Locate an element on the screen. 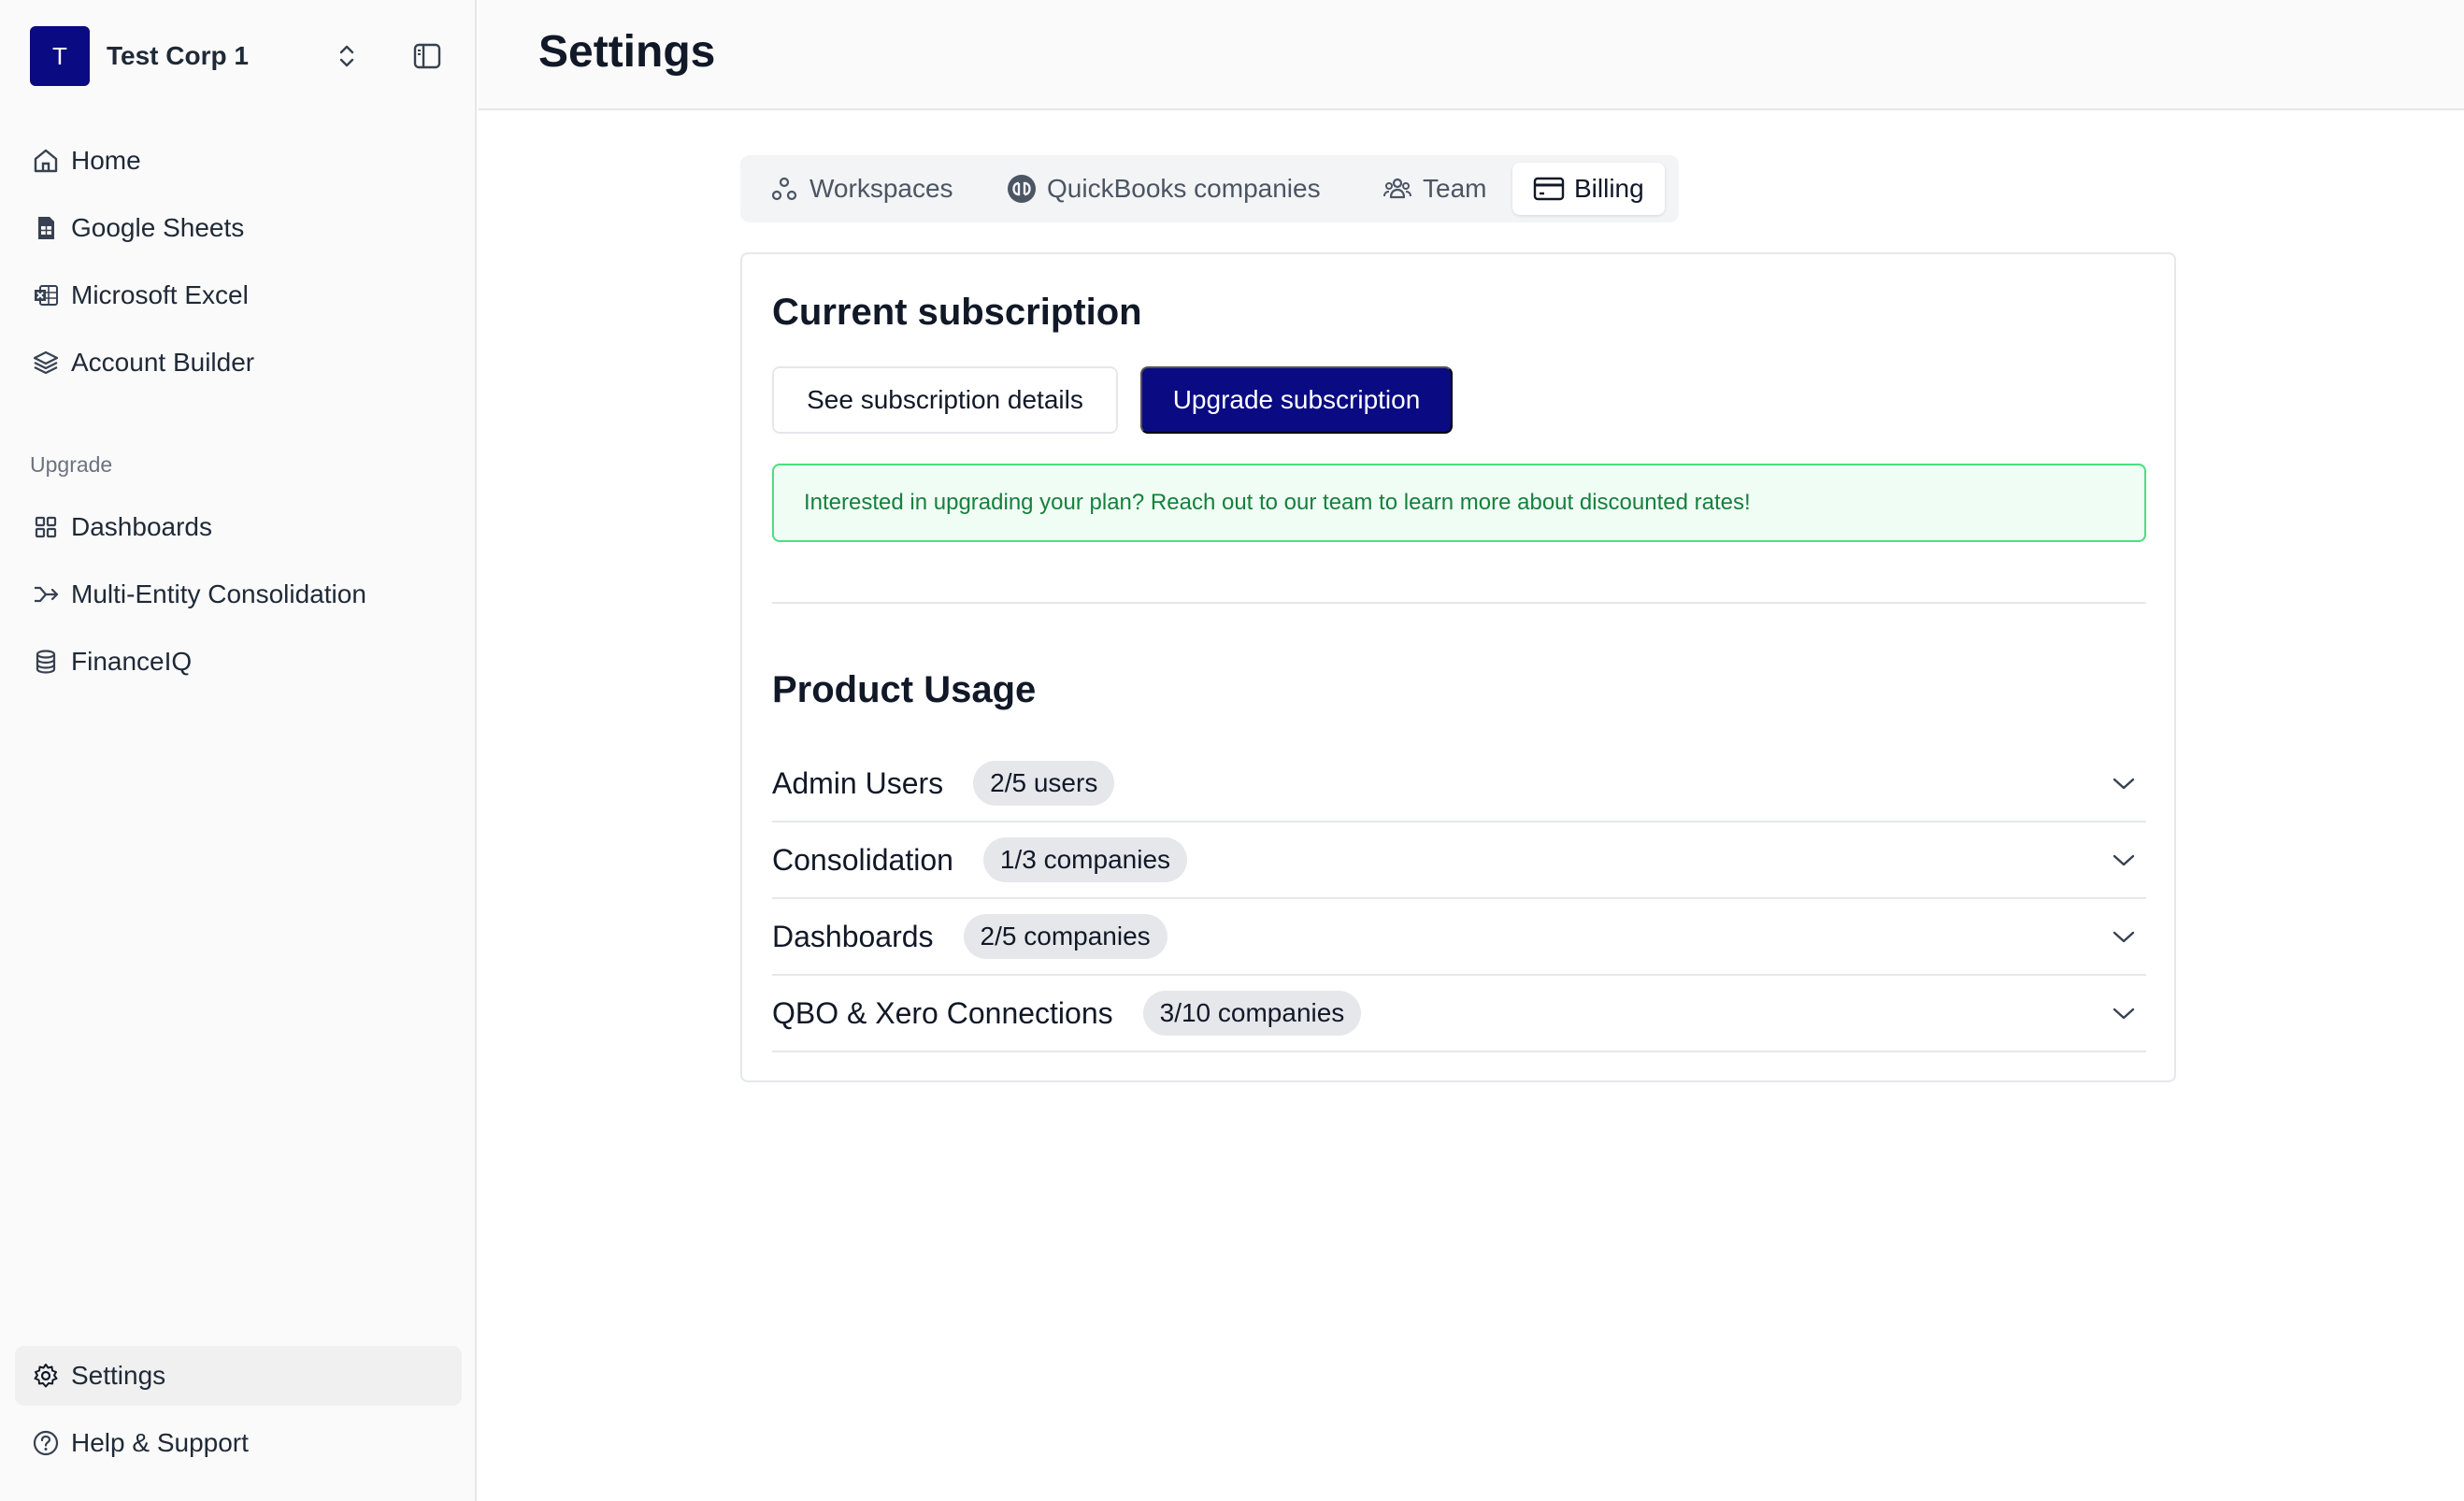 The width and height of the screenshot is (2464, 1501). upgrade-subscription-button: Upgrade subscription is located at coordinates (1296, 400).